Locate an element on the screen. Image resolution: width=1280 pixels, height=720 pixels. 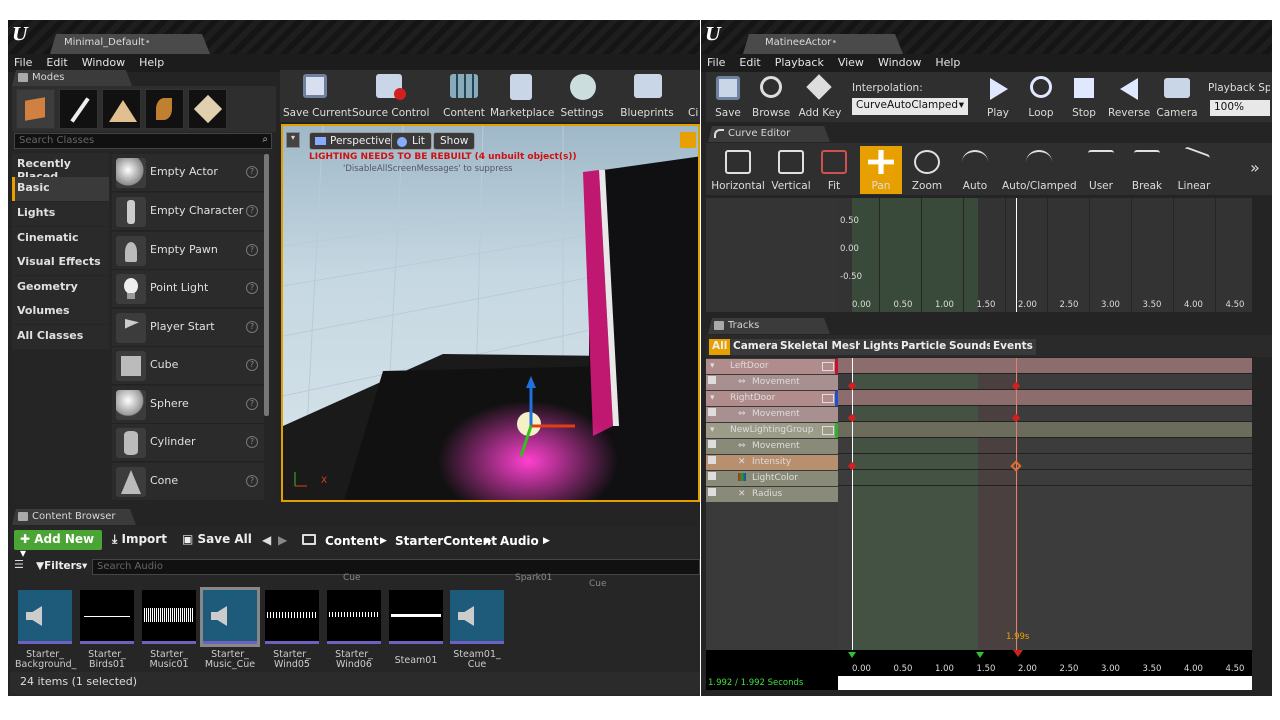
pan-button: Pan is located at coordinates (881, 170).